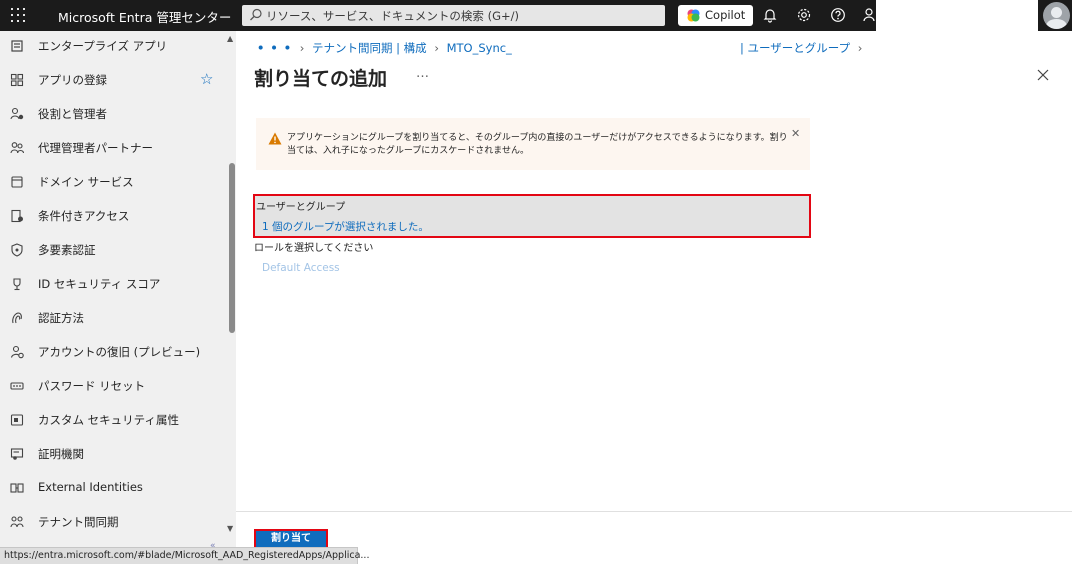 The image size is (1072, 564). Describe the element at coordinates (274, 48) in the screenshot. I see `breadcrumb-more-icon: • • •` at that location.